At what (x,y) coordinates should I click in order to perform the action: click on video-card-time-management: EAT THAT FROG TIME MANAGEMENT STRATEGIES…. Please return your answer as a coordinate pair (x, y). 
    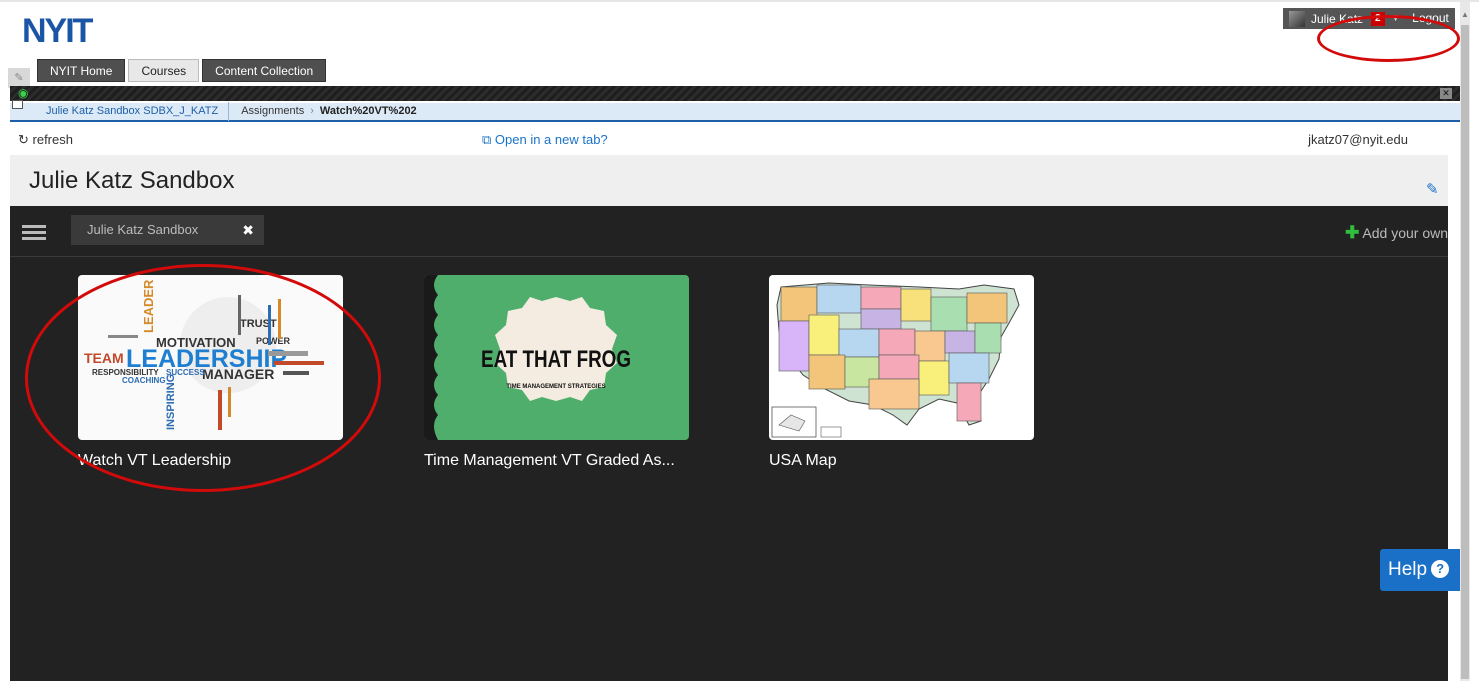
    Looking at the image, I should click on (556, 372).